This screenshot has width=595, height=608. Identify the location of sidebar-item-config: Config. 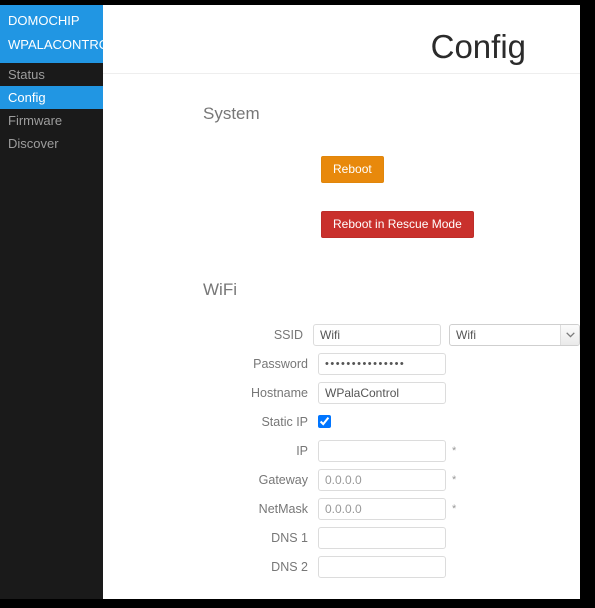
(51, 97).